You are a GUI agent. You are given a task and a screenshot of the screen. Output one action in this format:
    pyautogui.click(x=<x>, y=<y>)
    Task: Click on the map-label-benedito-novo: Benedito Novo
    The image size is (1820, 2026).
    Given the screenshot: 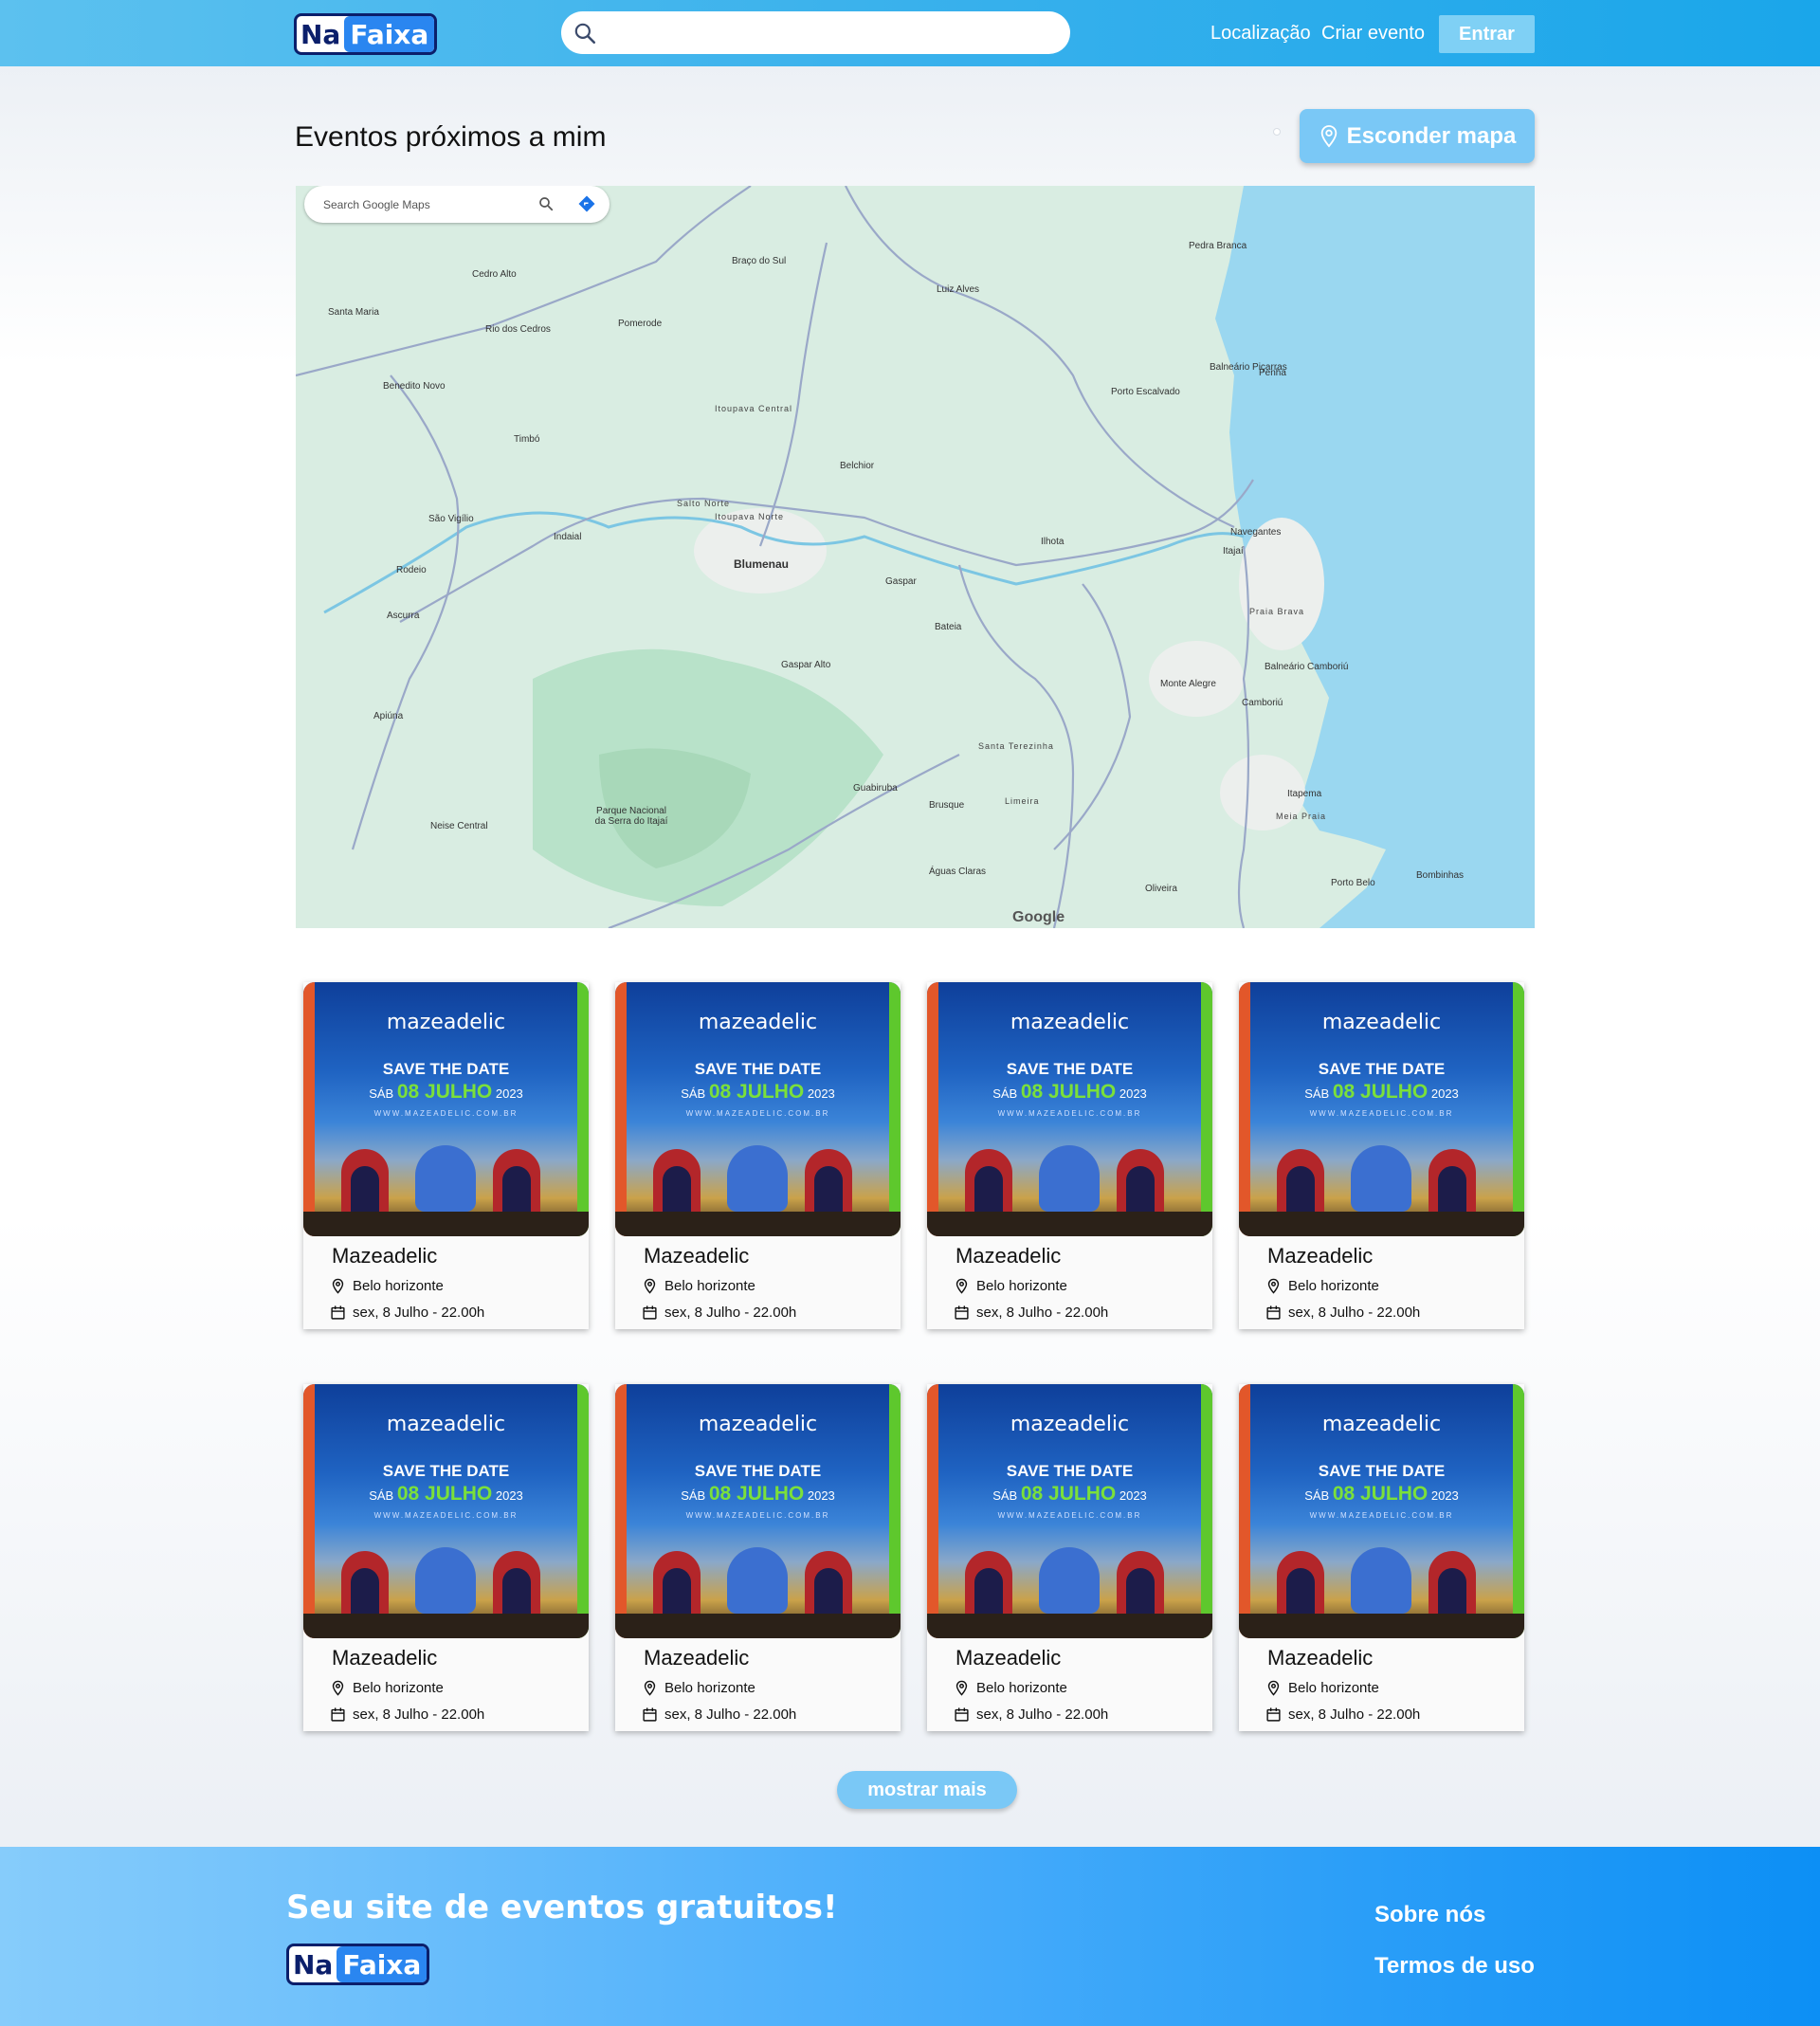 What is the action you would take?
    pyautogui.click(x=414, y=386)
    